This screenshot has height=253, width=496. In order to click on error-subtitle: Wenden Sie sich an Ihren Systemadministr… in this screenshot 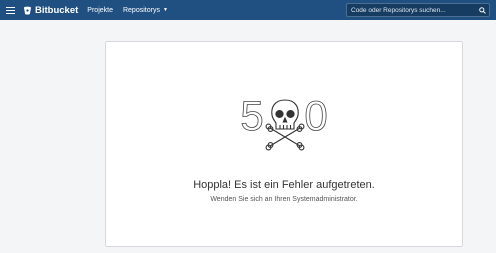, I will do `click(284, 199)`.